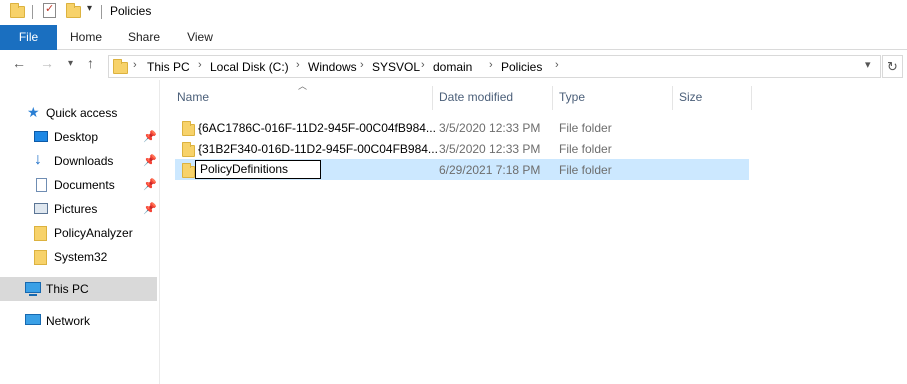  What do you see at coordinates (33, 112) in the screenshot?
I see `star-icon: ★` at bounding box center [33, 112].